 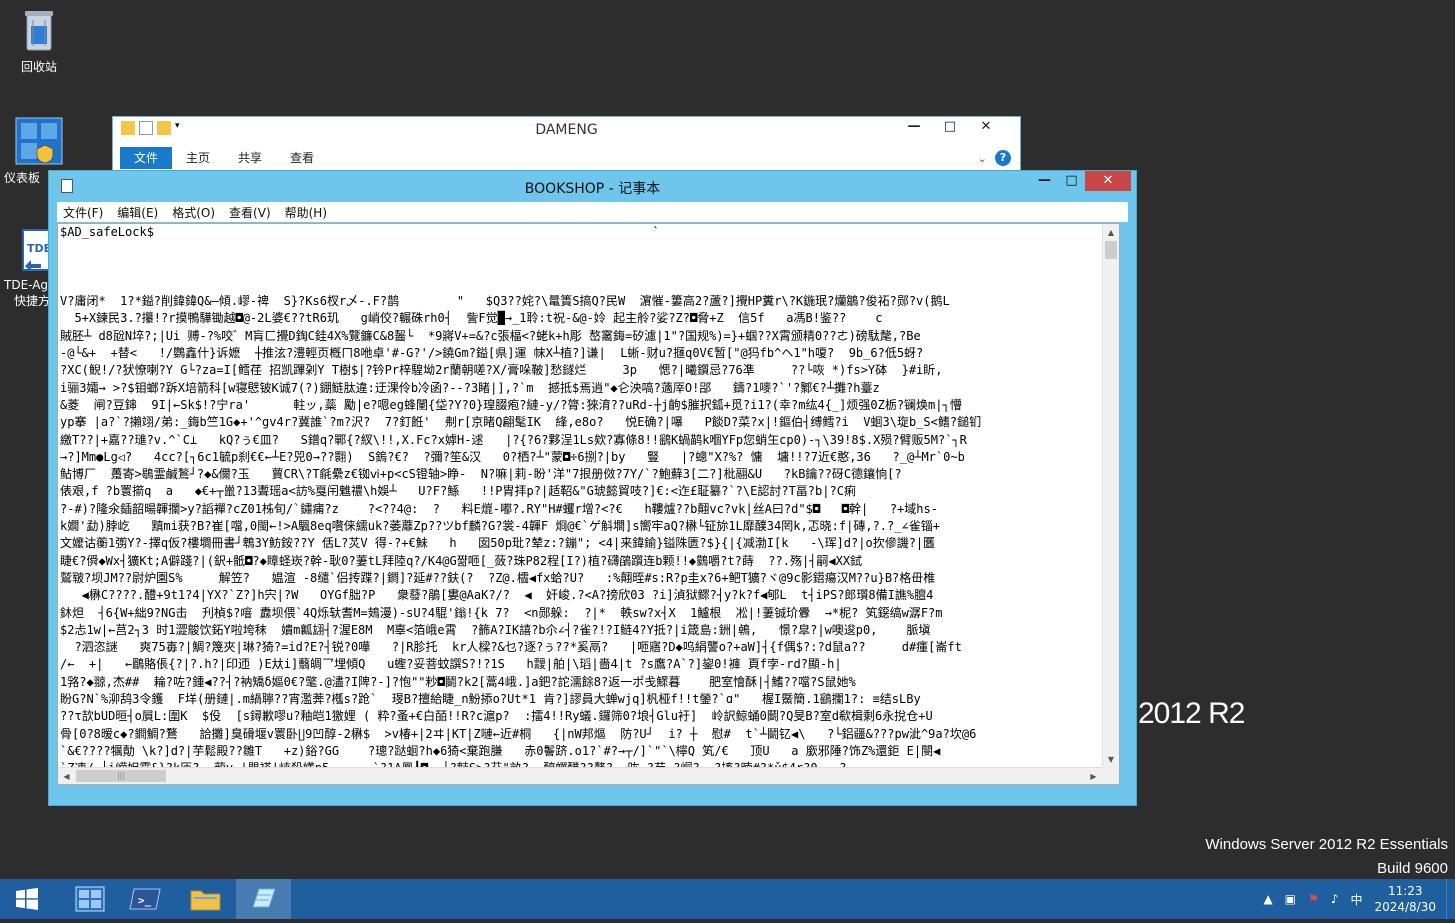 What do you see at coordinates (39, 141) in the screenshot?
I see `dashboard-icon` at bounding box center [39, 141].